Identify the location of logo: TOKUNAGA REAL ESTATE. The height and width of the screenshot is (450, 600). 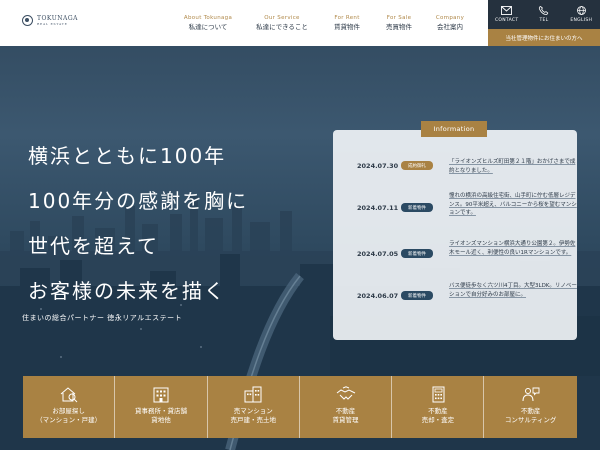
(50, 20).